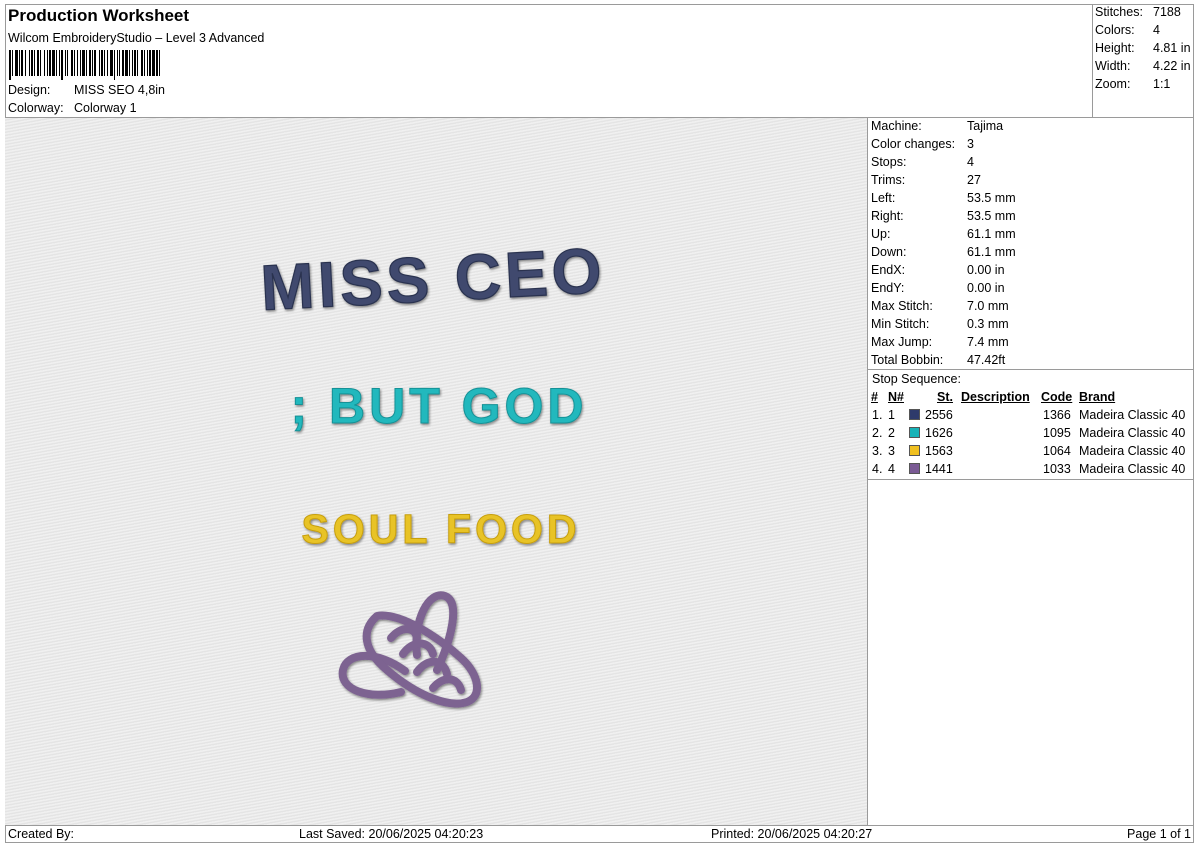  What do you see at coordinates (974, 180) in the screenshot?
I see `info-value: 27` at bounding box center [974, 180].